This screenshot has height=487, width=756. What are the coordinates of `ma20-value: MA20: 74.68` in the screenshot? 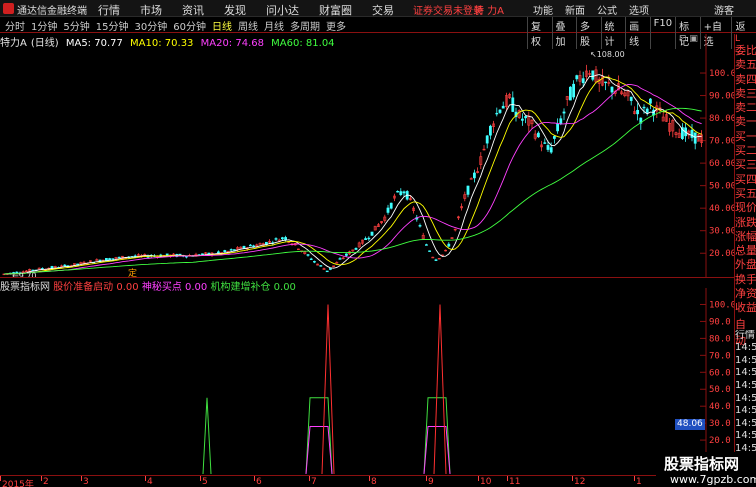 It's located at (232, 43).